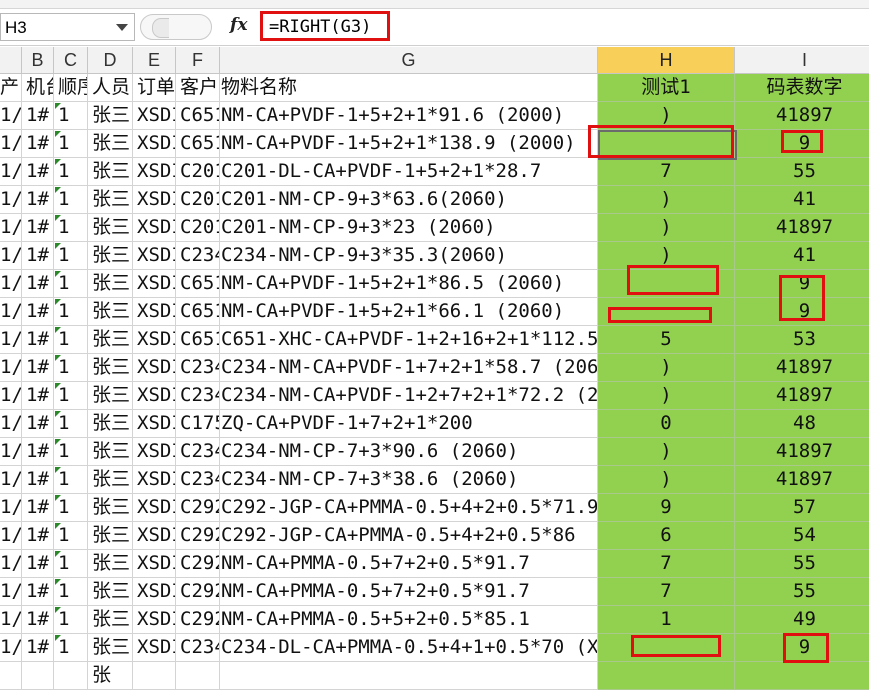 This screenshot has width=869, height=690. I want to click on cell-i: 53, so click(802, 340).